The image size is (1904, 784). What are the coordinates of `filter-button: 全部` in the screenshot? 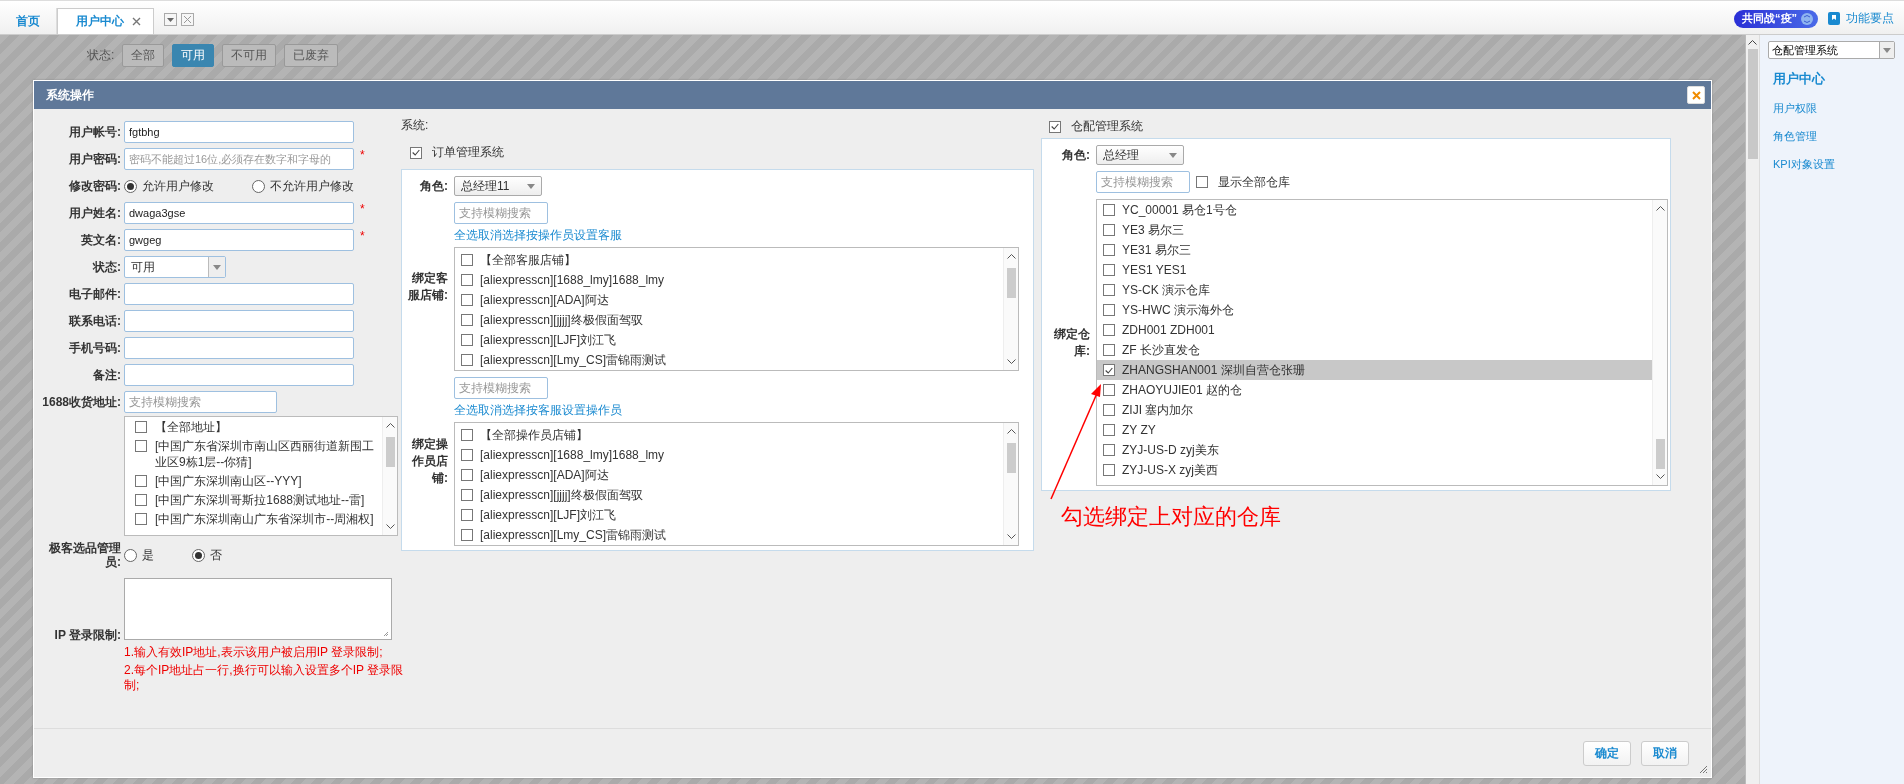 It's located at (143, 55).